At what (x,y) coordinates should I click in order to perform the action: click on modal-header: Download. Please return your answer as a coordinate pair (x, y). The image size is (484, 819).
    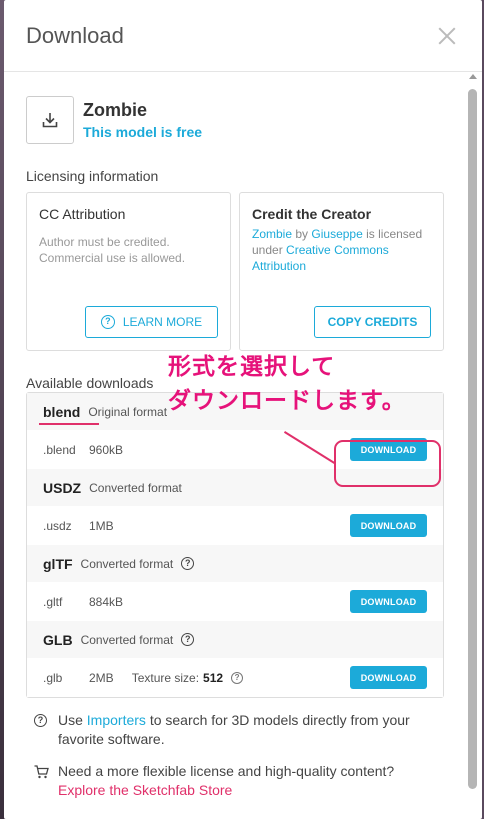
    Looking at the image, I should click on (243, 36).